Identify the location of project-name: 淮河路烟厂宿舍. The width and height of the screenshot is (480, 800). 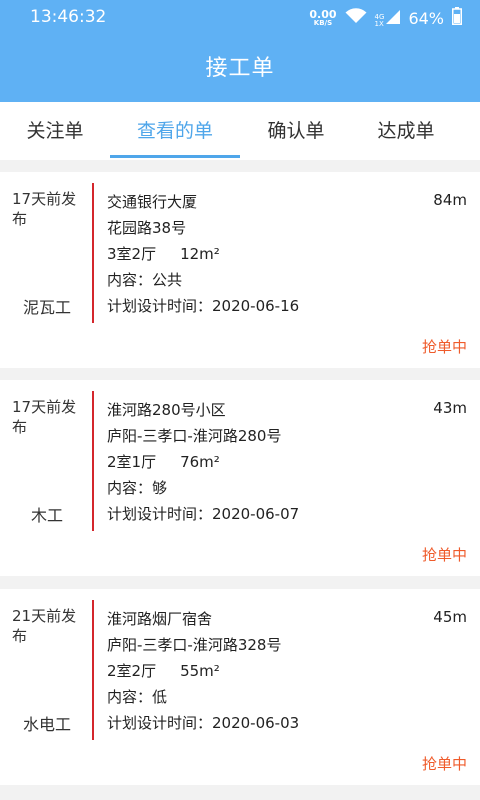
(160, 619).